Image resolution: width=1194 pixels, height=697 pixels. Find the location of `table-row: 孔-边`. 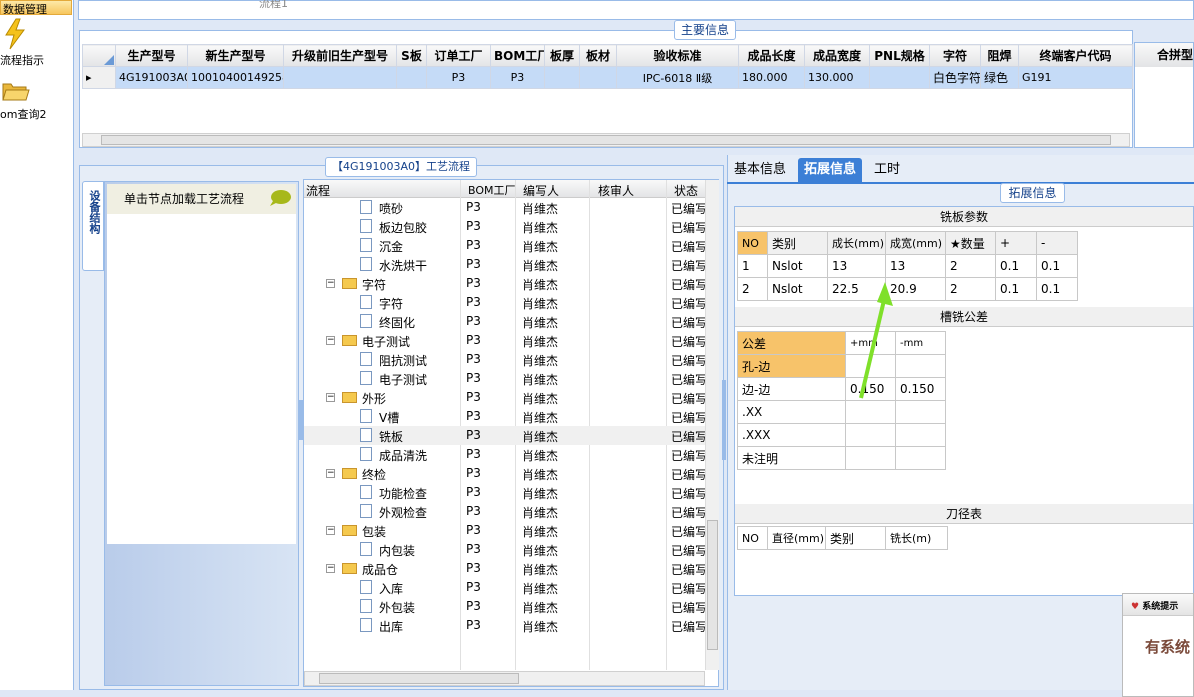

table-row: 孔-边 is located at coordinates (841, 366).